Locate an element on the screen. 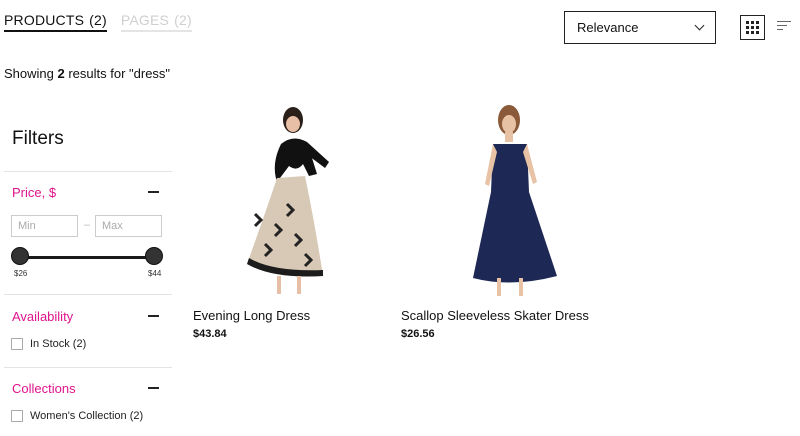 This screenshot has width=800, height=436. results-summary: Showing 2 results for "dress" is located at coordinates (87, 73).